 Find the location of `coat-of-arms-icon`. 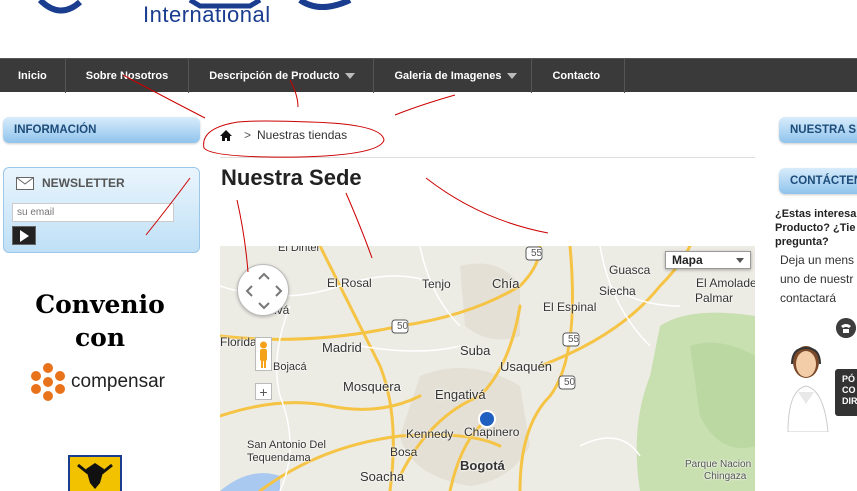

coat-of-arms-icon is located at coordinates (95, 473).